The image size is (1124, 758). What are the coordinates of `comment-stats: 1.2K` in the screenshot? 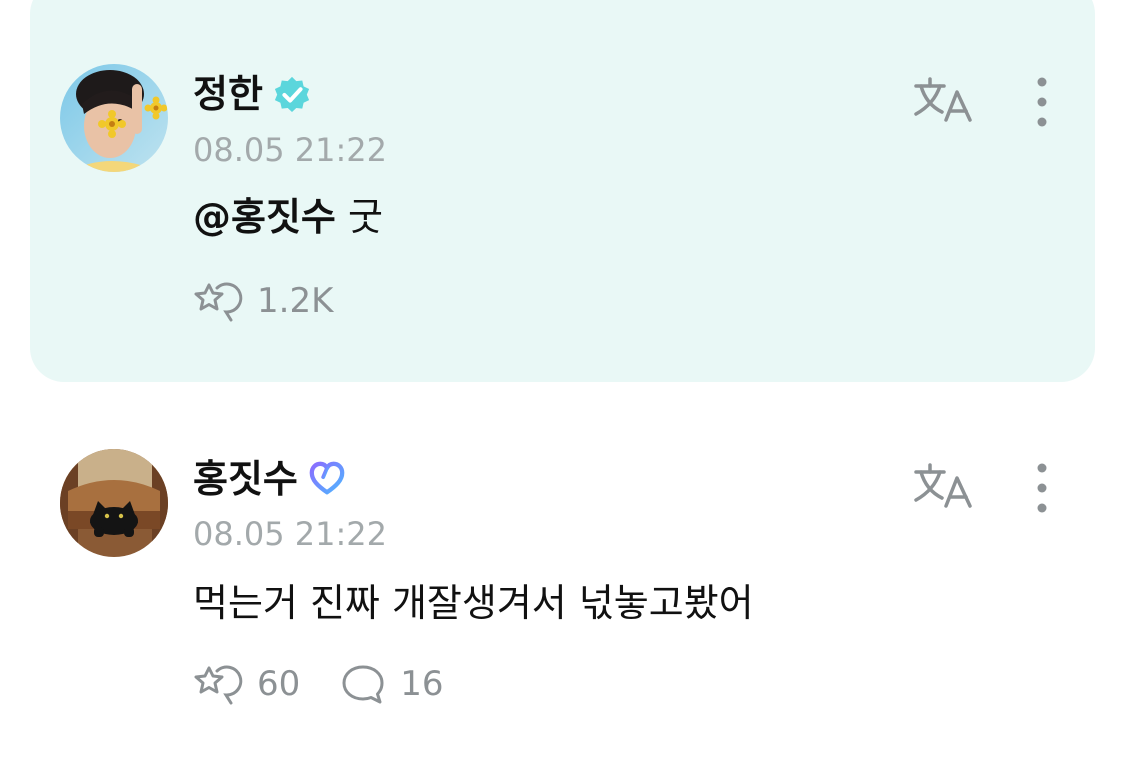 It's located at (283, 301).